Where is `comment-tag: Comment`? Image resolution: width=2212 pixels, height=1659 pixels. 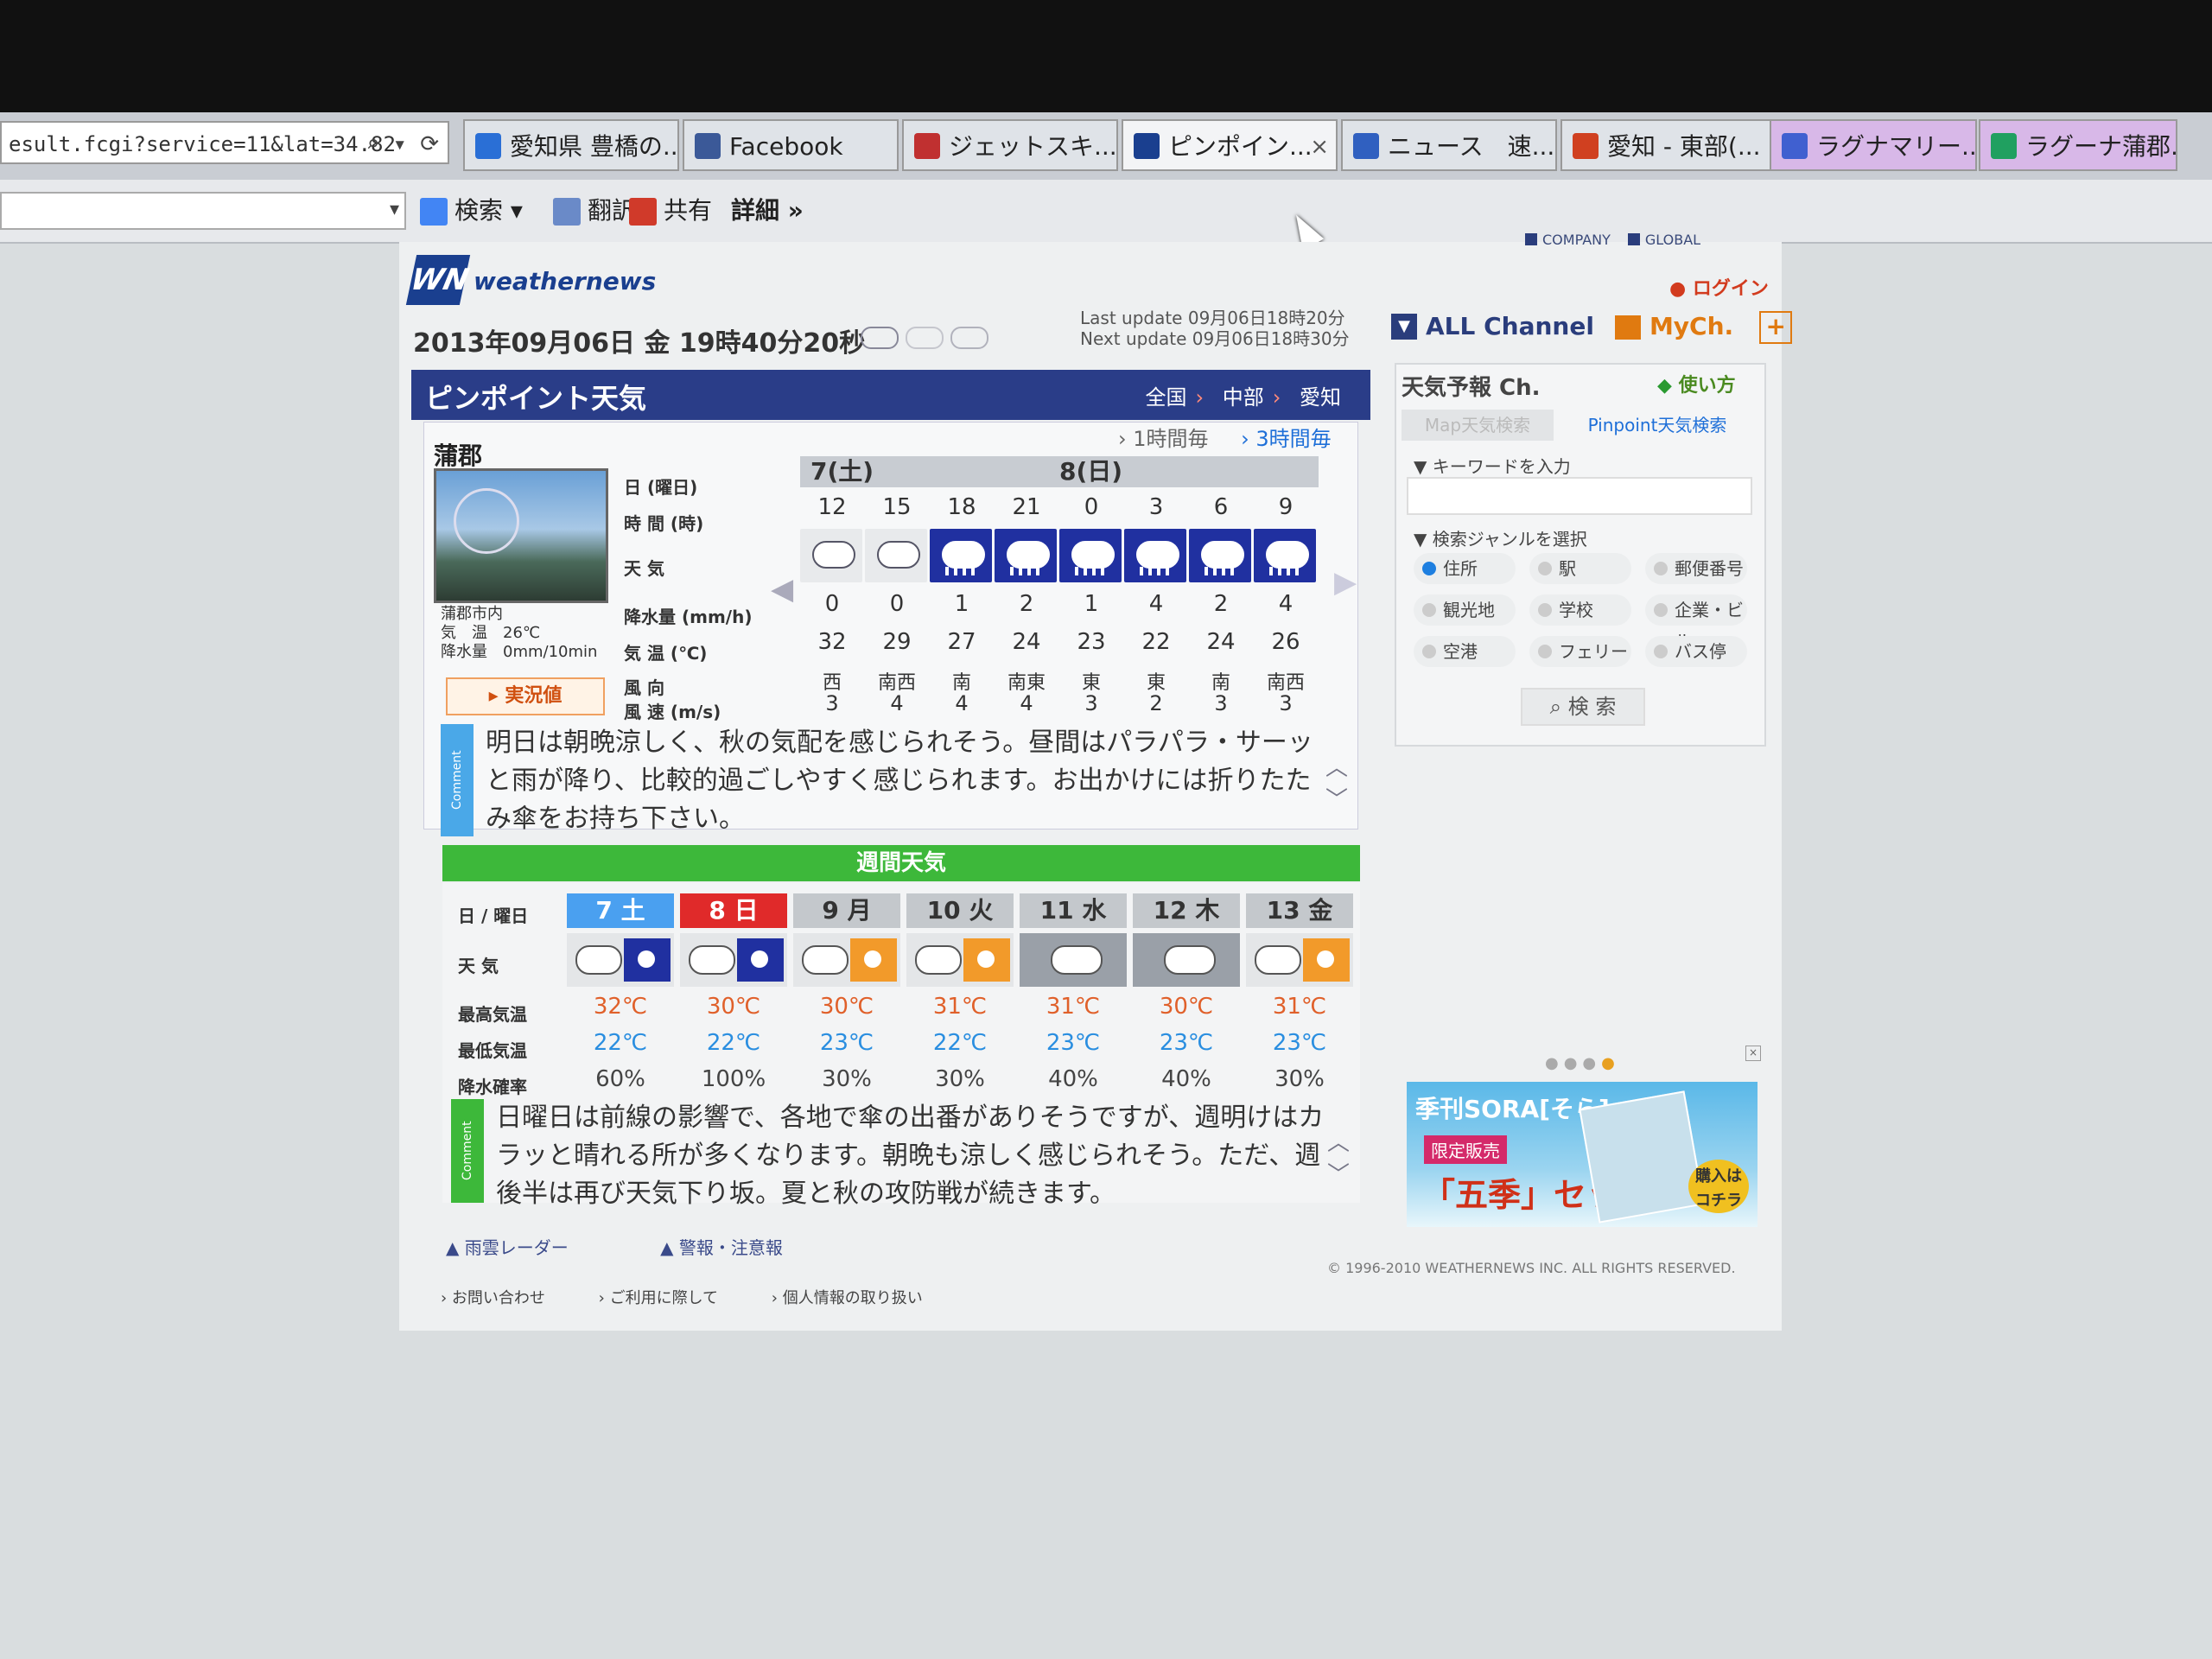
comment-tag: Comment is located at coordinates (457, 780).